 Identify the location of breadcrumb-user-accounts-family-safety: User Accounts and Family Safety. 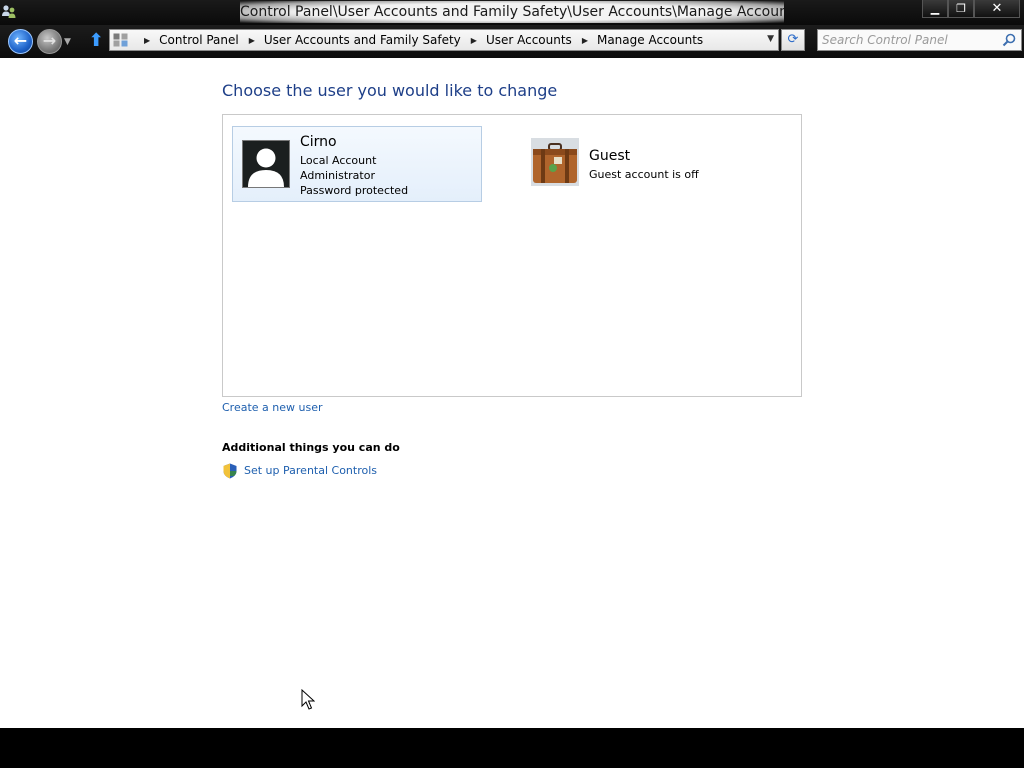
(362, 40).